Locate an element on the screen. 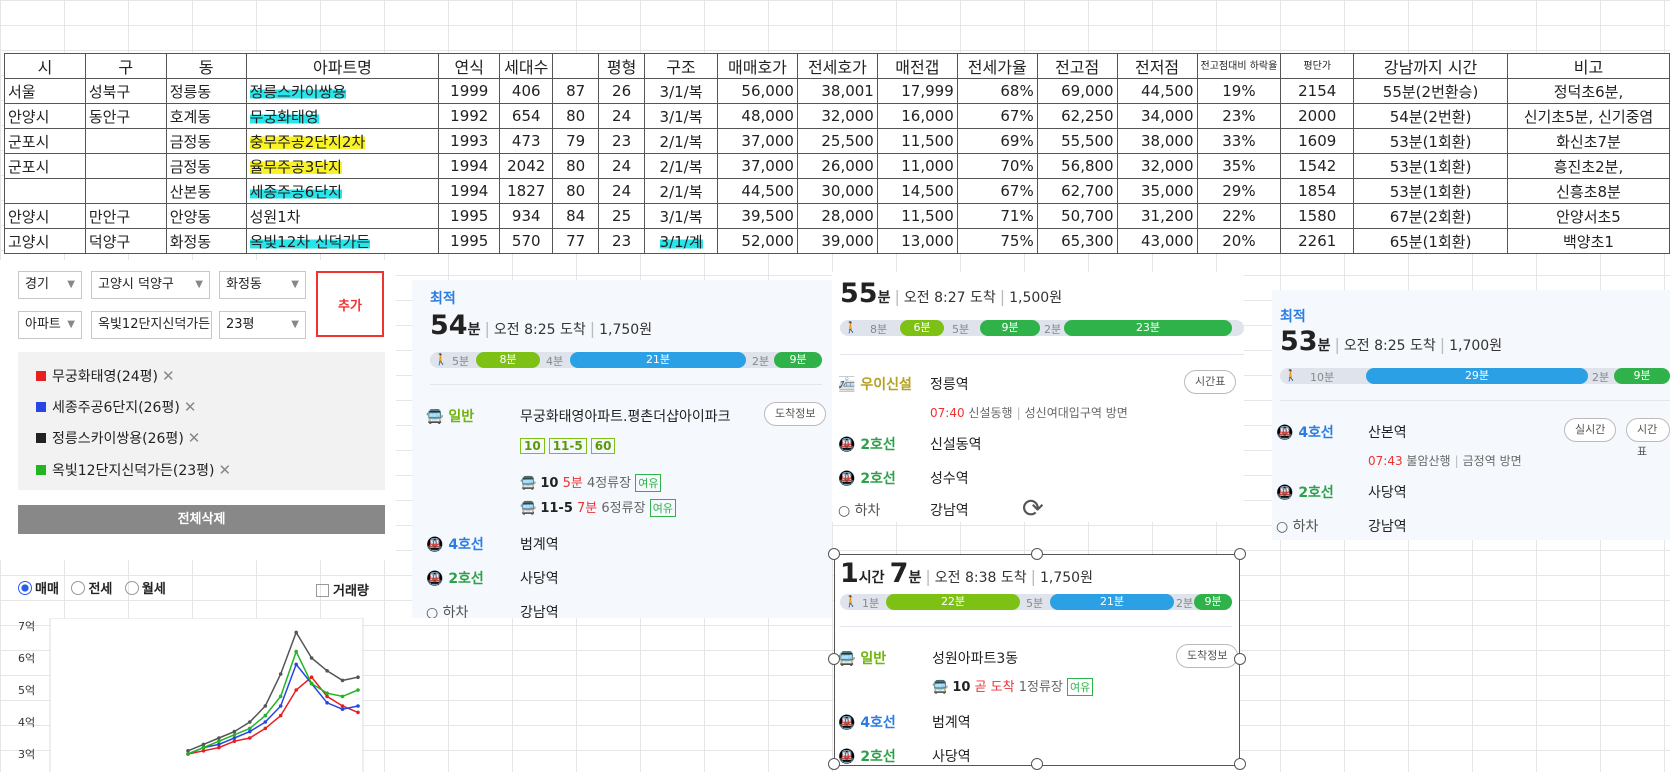 Image resolution: width=1670 pixels, height=772 pixels. table-cell: 50,700 is located at coordinates (1077, 216).